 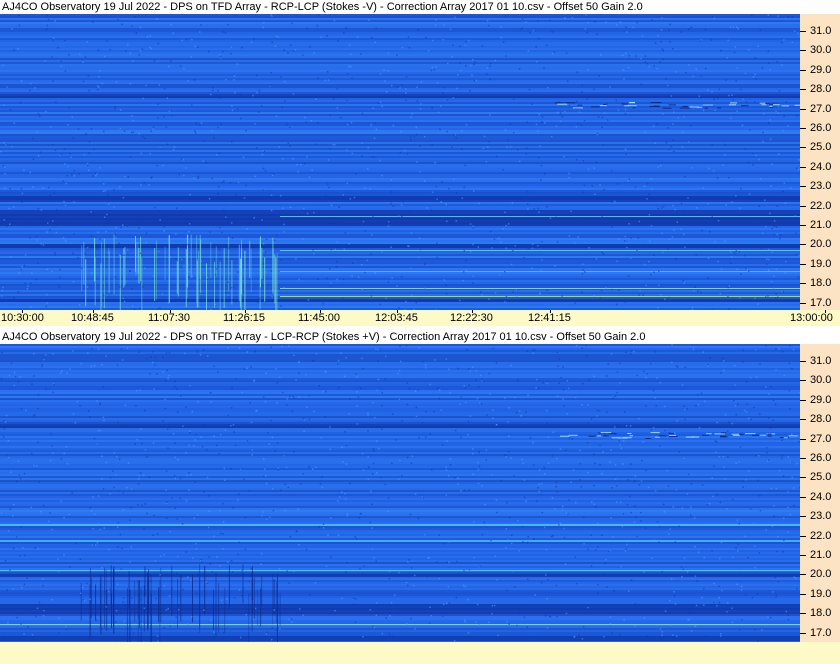 What do you see at coordinates (549, 318) in the screenshot?
I see `time-label: 12:41:15` at bounding box center [549, 318].